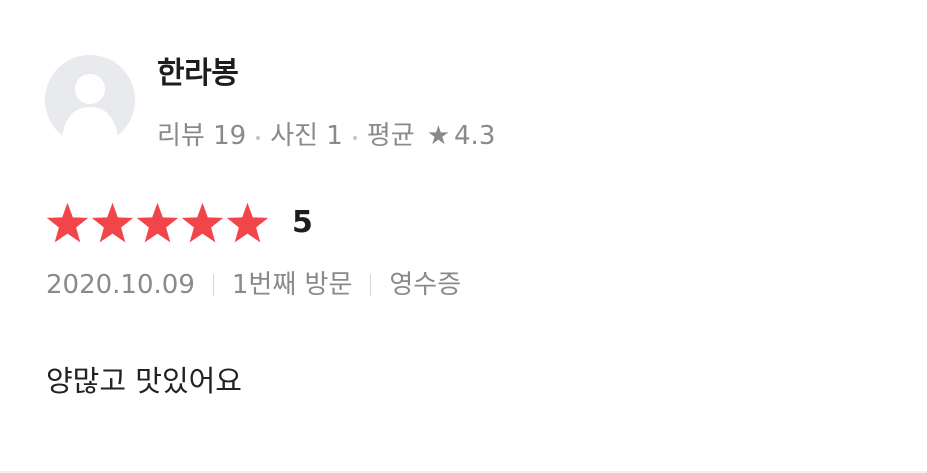 The image size is (927, 473). Describe the element at coordinates (306, 136) in the screenshot. I see `photo-count: 사진 1` at that location.